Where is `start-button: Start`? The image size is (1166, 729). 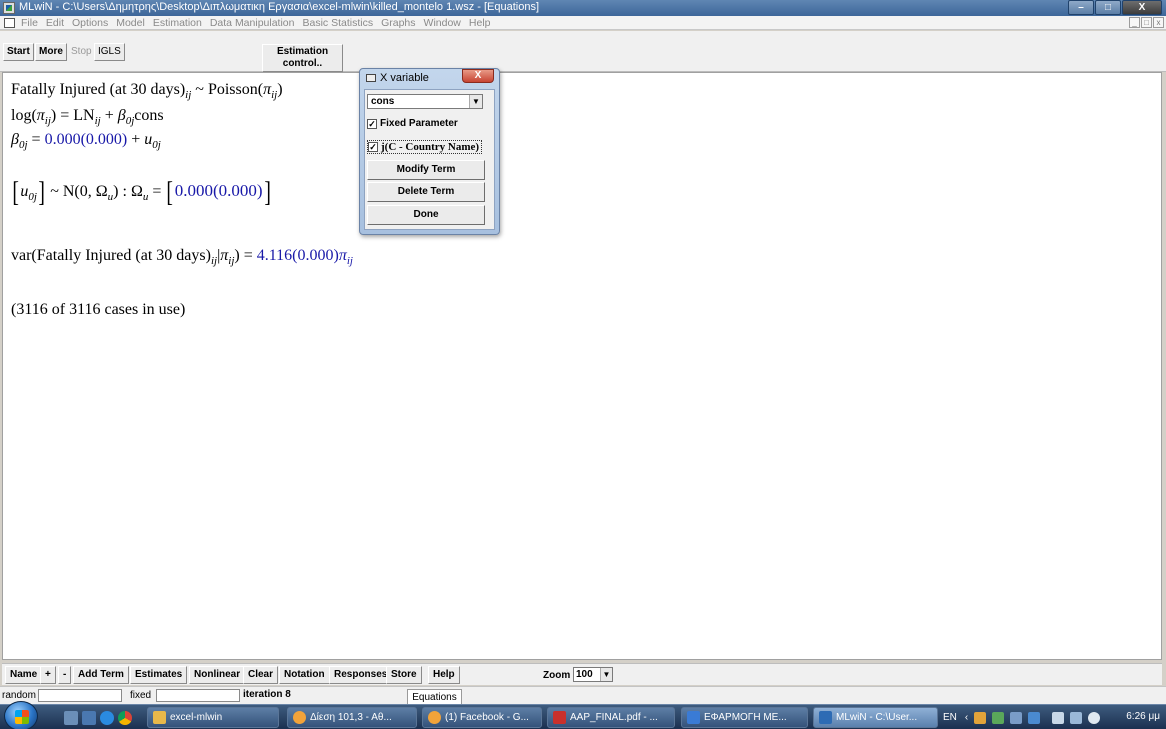 start-button: Start is located at coordinates (18, 52).